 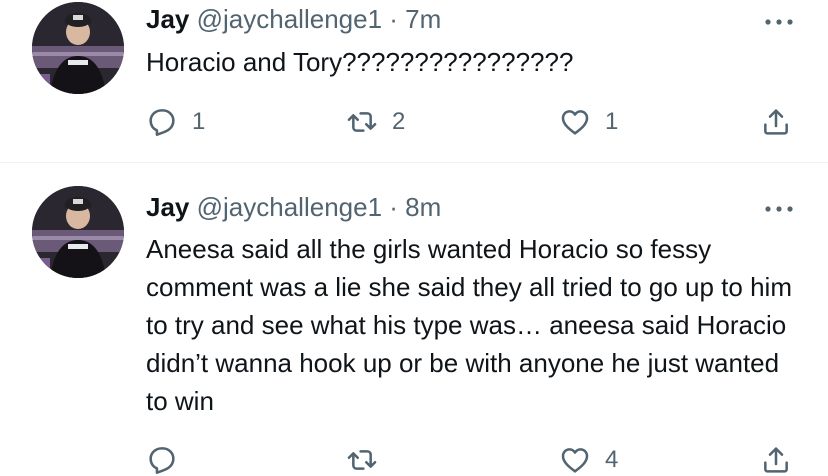 I want to click on like-button: 1, so click(x=588, y=122).